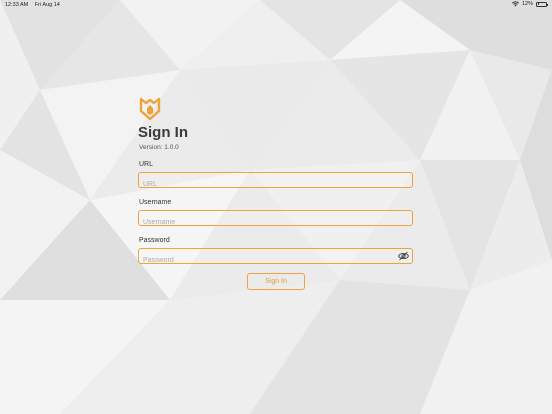 The width and height of the screenshot is (552, 414). I want to click on password-field-container, so click(275, 258).